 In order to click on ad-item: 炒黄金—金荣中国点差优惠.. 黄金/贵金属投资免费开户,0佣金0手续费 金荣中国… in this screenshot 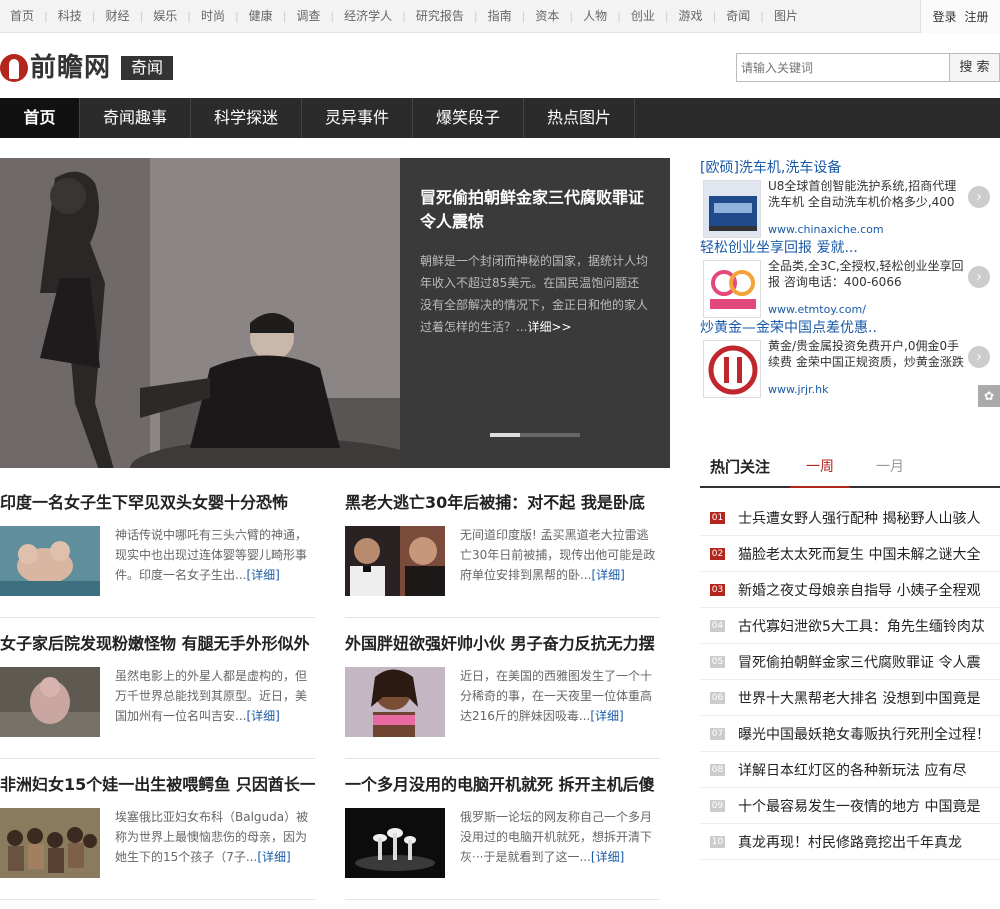, I will do `click(850, 358)`.